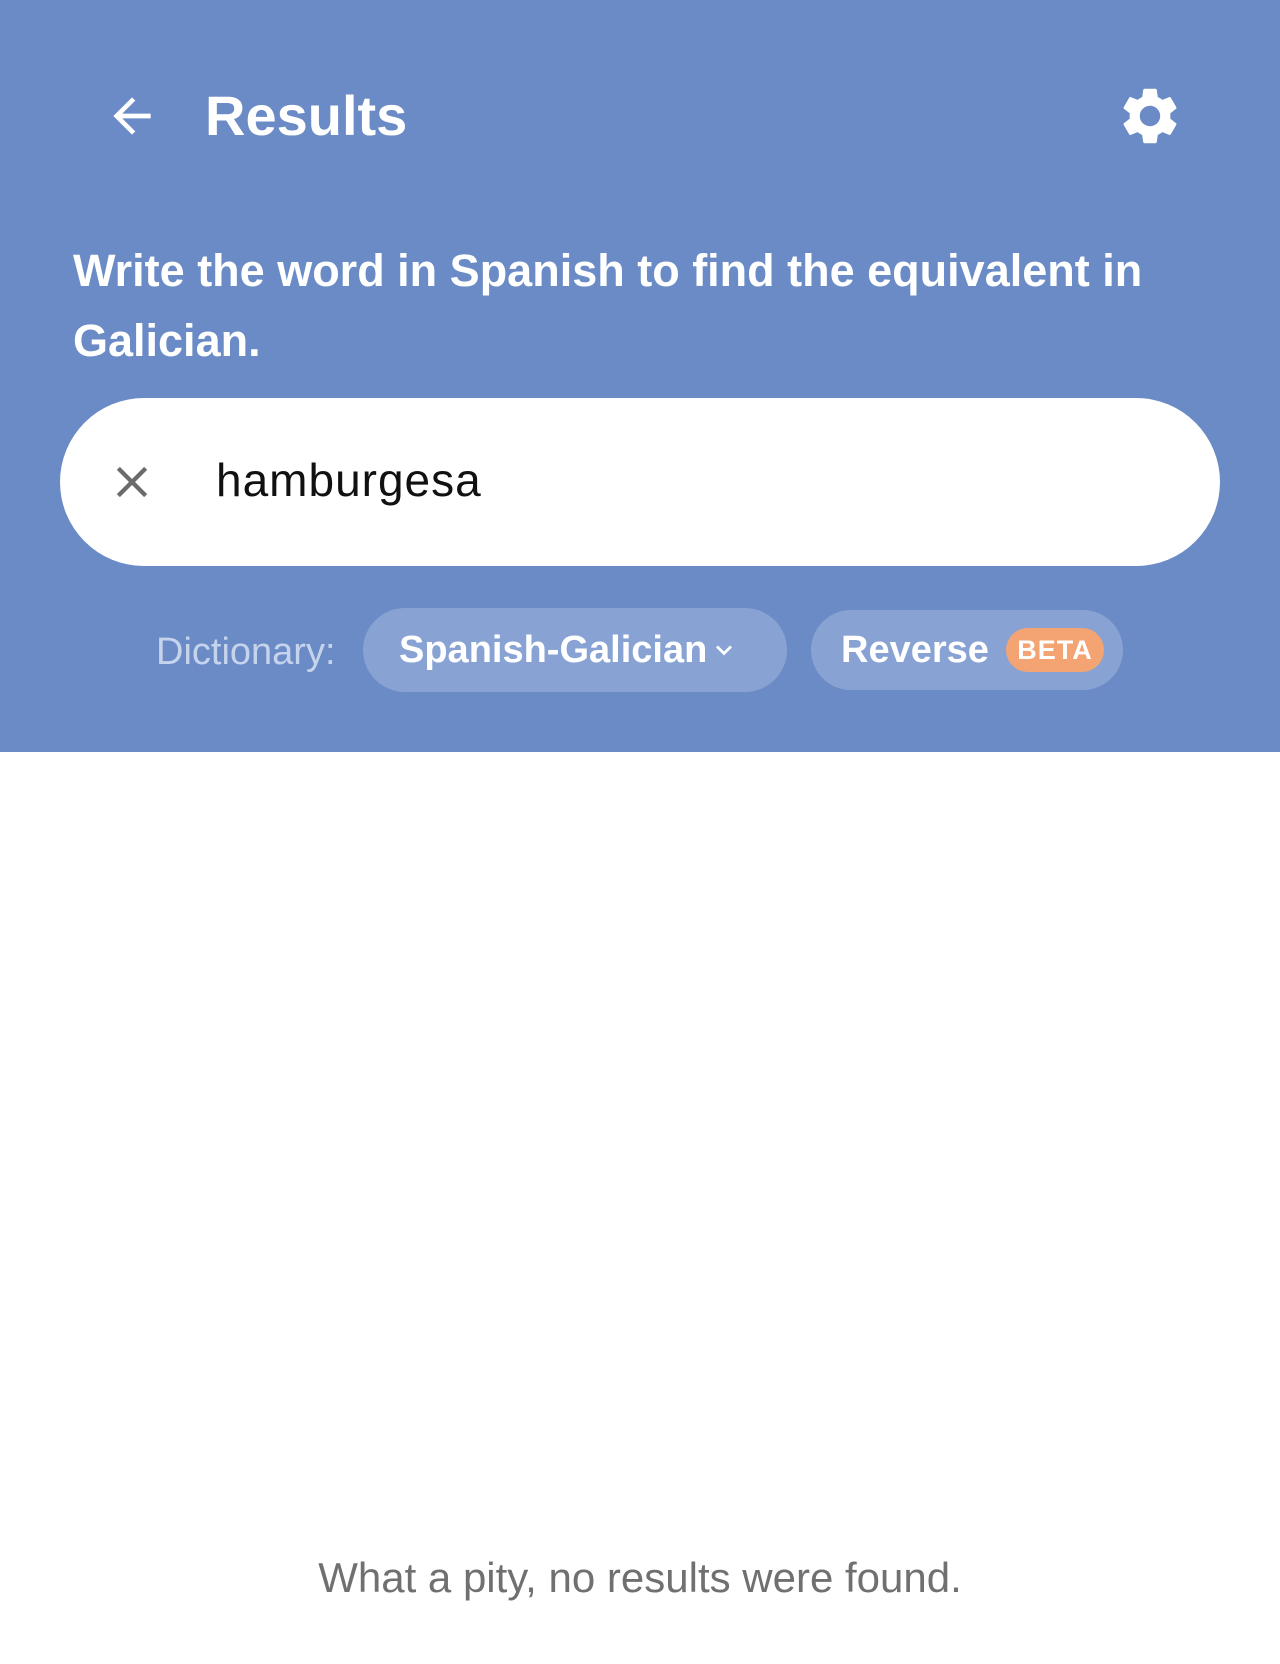  I want to click on settings-button, so click(1150, 116).